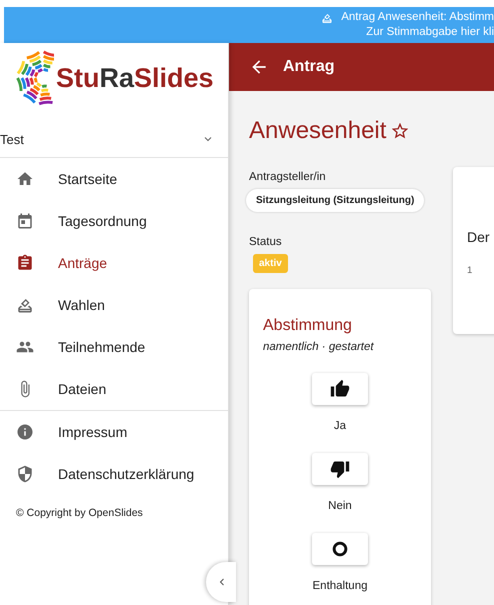 Image resolution: width=494 pixels, height=605 pixels. What do you see at coordinates (319, 347) in the screenshot?
I see `poll-subtitle: namentlich · gestartet` at bounding box center [319, 347].